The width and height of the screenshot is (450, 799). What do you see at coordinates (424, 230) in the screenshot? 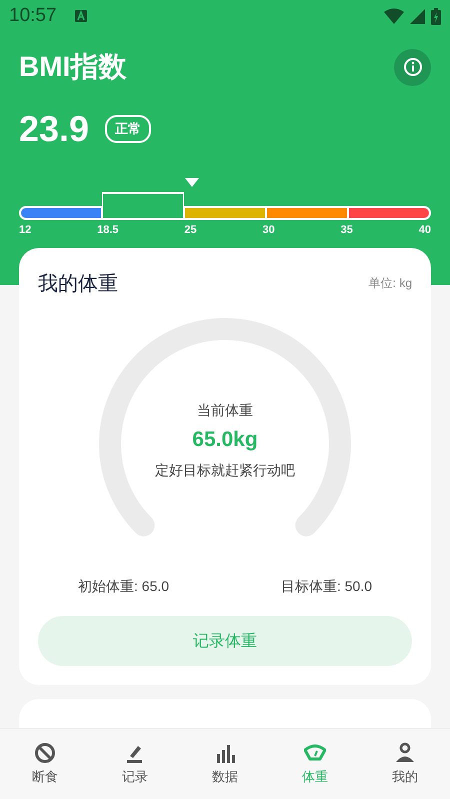
I see `scale-label: 40` at bounding box center [424, 230].